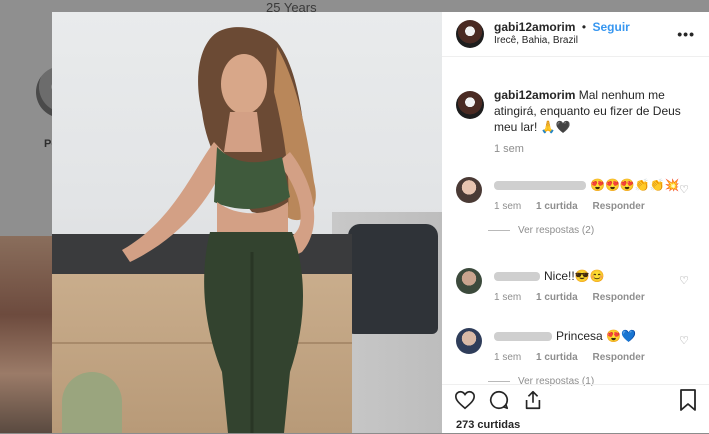 This screenshot has width=709, height=434. What do you see at coordinates (465, 400) in the screenshot?
I see `heart-icon` at bounding box center [465, 400].